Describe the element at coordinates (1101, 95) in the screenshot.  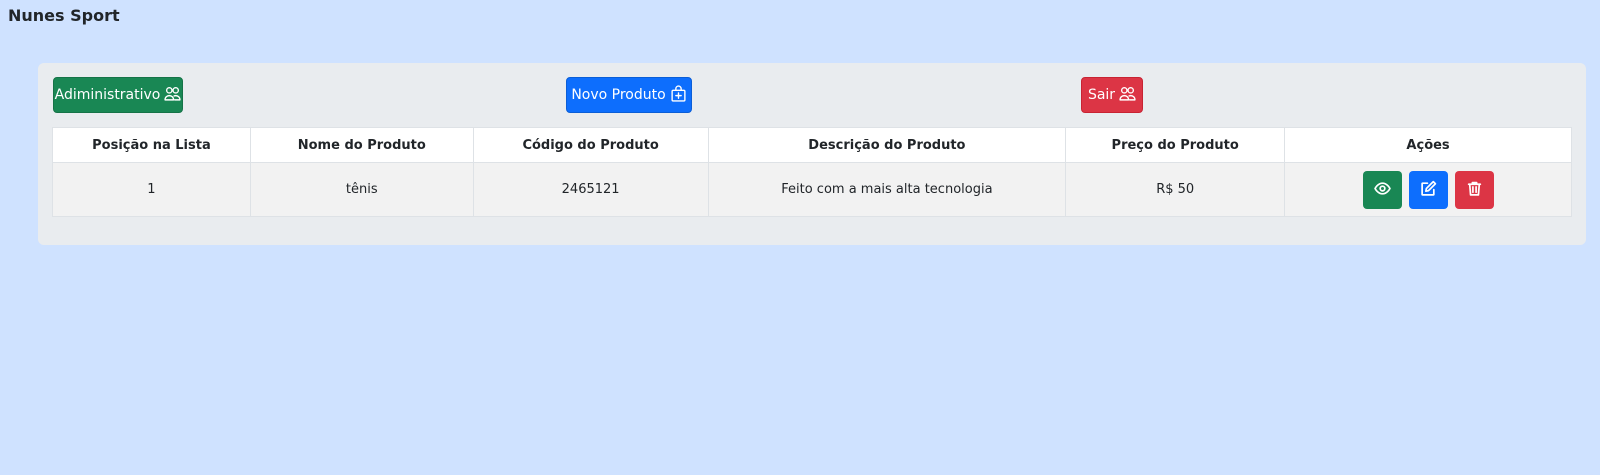
I see `logout-button-label: Sair` at that location.